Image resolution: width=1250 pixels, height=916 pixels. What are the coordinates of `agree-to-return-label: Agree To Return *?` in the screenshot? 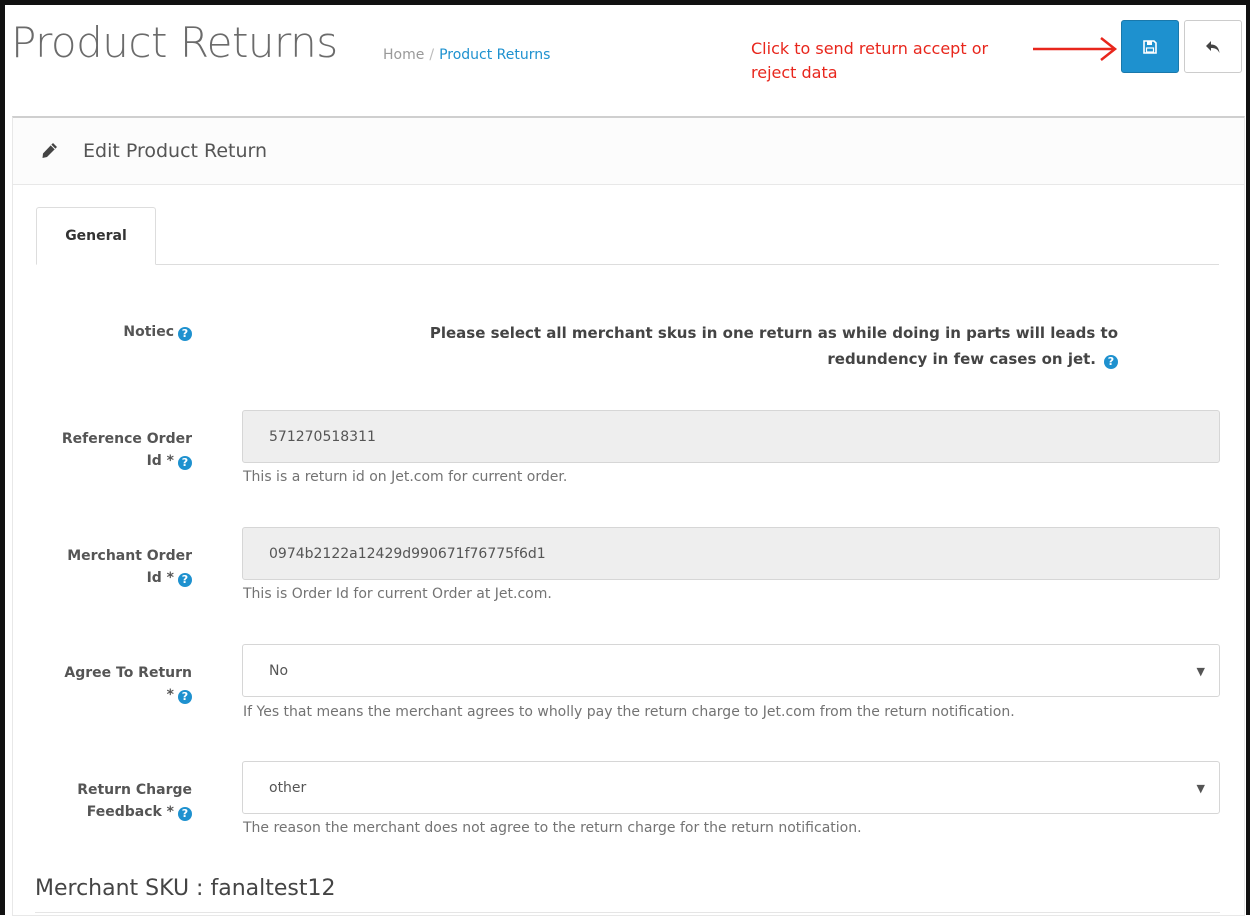 It's located at (106, 684).